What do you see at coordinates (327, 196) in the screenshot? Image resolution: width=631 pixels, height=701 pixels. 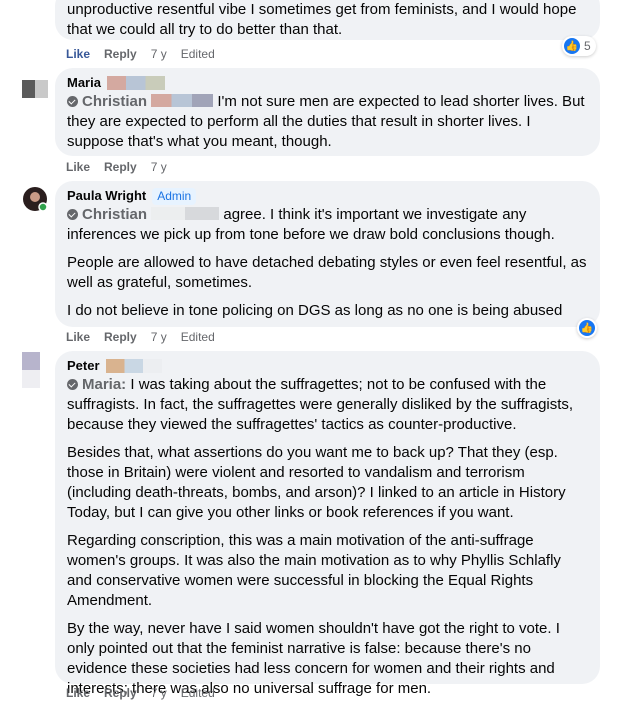 I see `comment-author: Paula Wright Admin` at bounding box center [327, 196].